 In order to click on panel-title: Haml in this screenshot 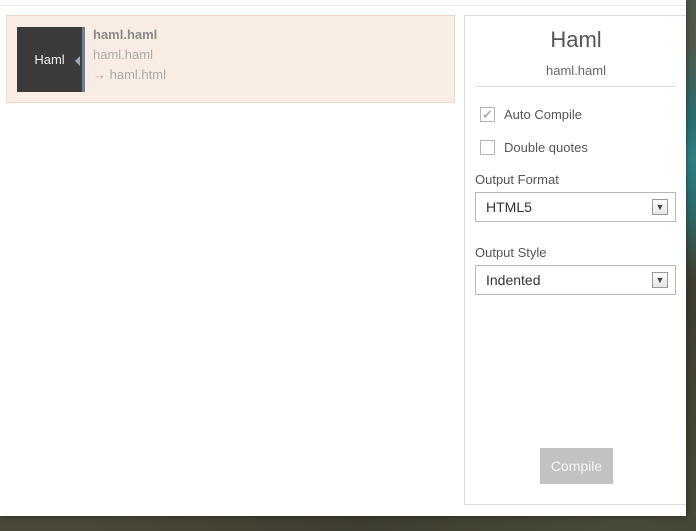, I will do `click(576, 39)`.